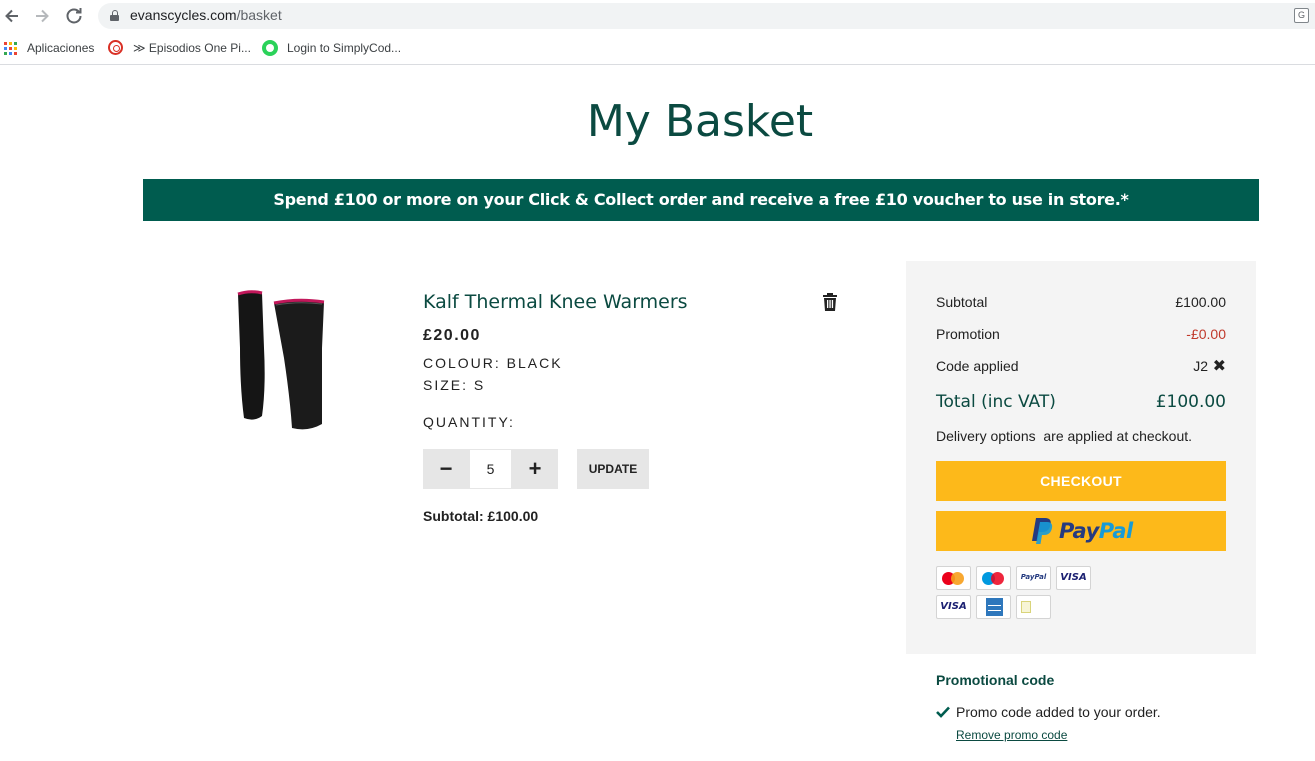 The height and width of the screenshot is (761, 1315). Describe the element at coordinates (962, 302) in the screenshot. I see `subtotal-label: Subtotal` at that location.